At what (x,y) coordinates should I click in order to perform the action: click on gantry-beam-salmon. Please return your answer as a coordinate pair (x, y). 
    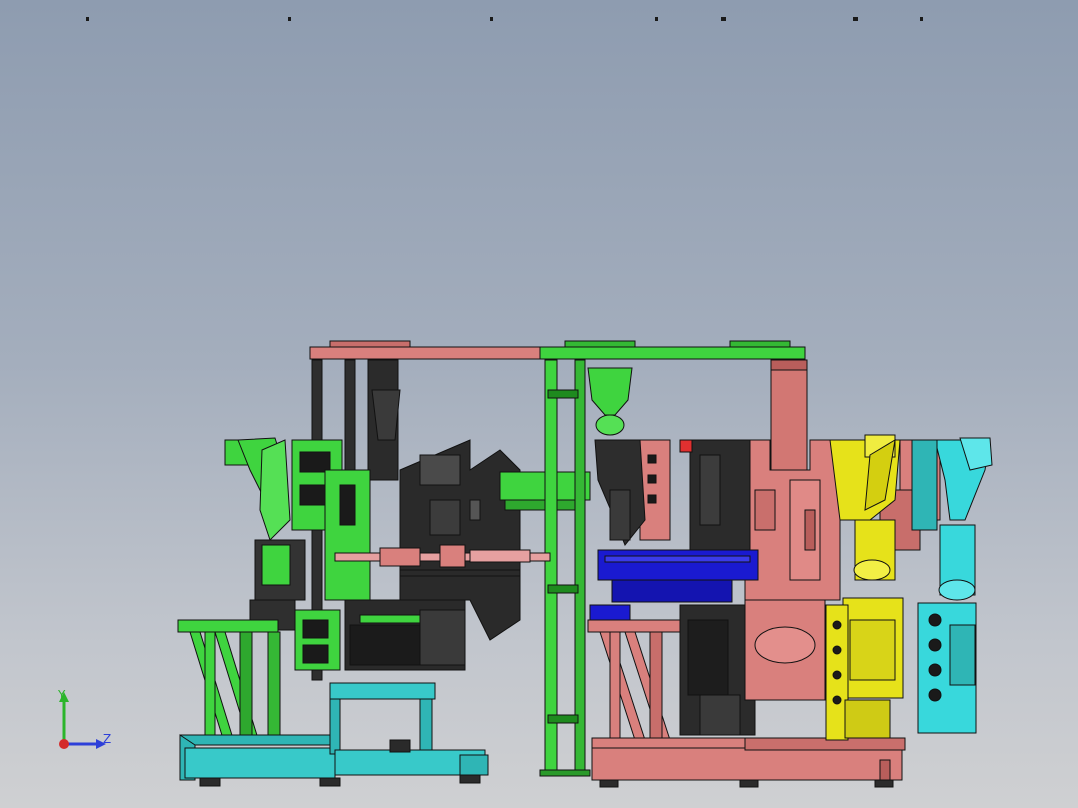
    Looking at the image, I should click on (426, 353).